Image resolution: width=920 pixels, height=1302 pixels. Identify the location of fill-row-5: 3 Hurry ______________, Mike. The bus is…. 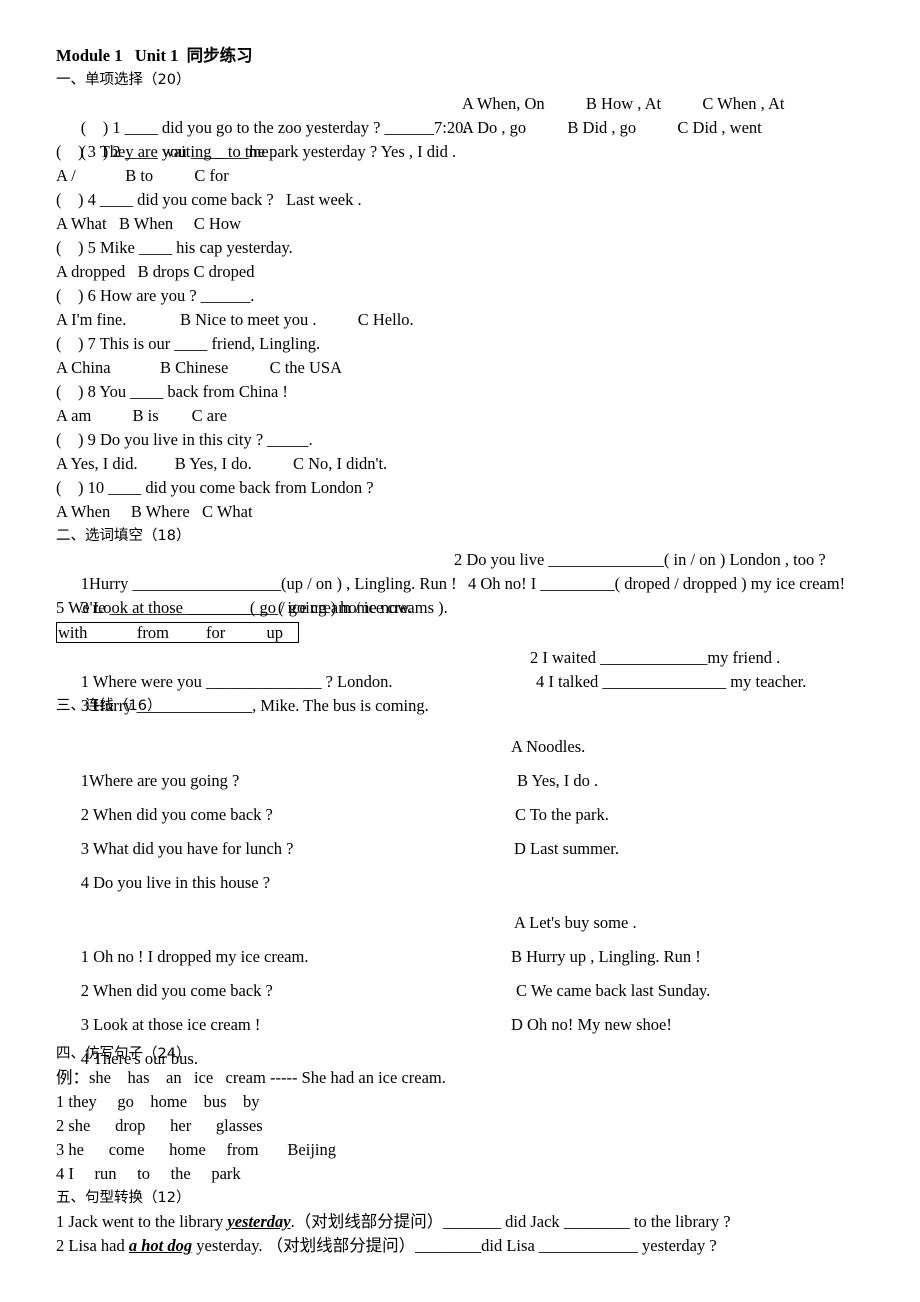
(466, 692).